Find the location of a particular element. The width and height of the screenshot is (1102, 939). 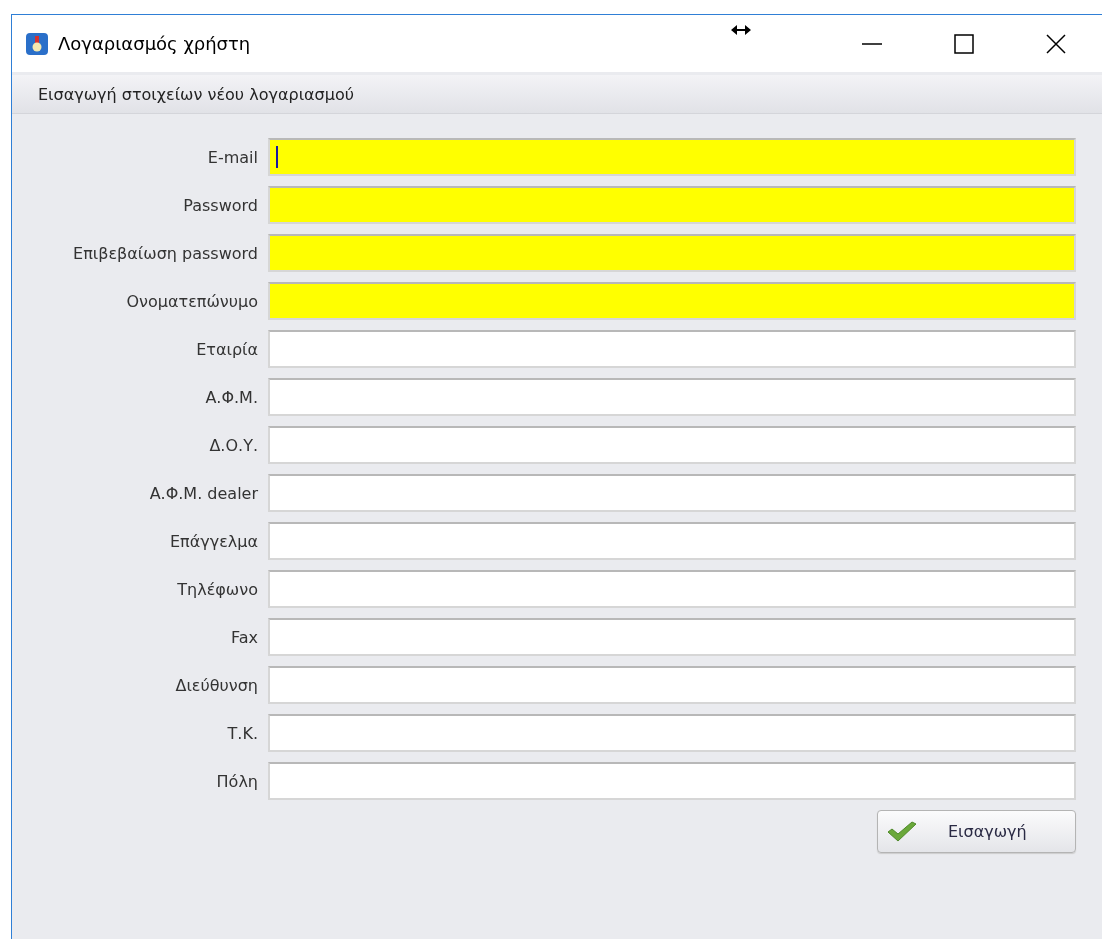

field-label: Δ.Ο.Υ. is located at coordinates (233, 445).